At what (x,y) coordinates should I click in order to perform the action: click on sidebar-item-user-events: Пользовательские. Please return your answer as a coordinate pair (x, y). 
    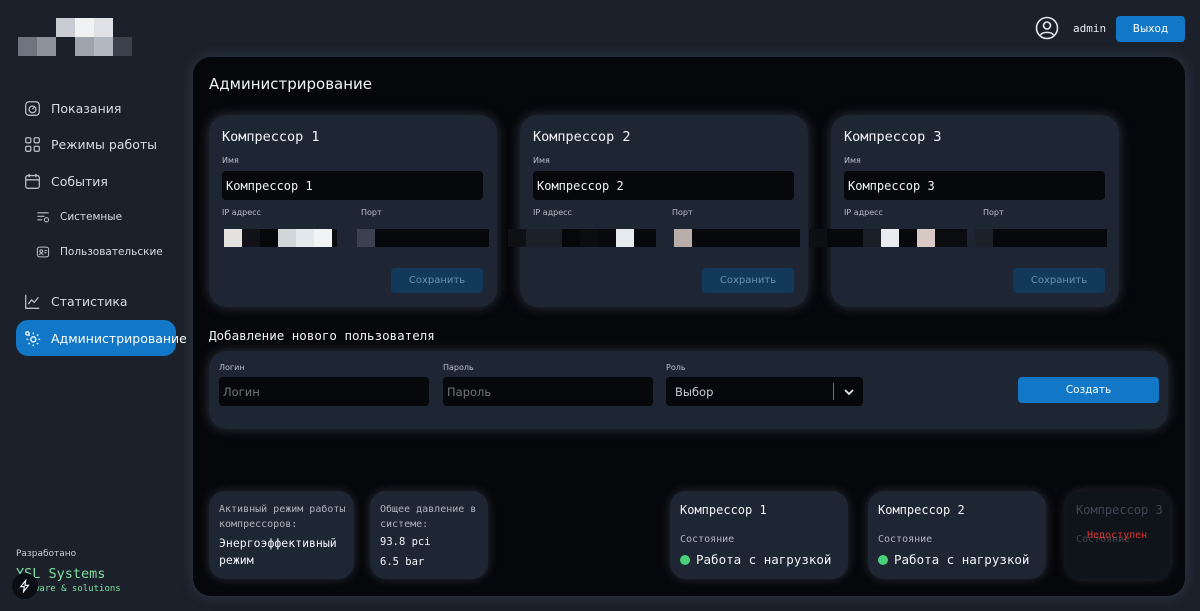
    Looking at the image, I should click on (108, 252).